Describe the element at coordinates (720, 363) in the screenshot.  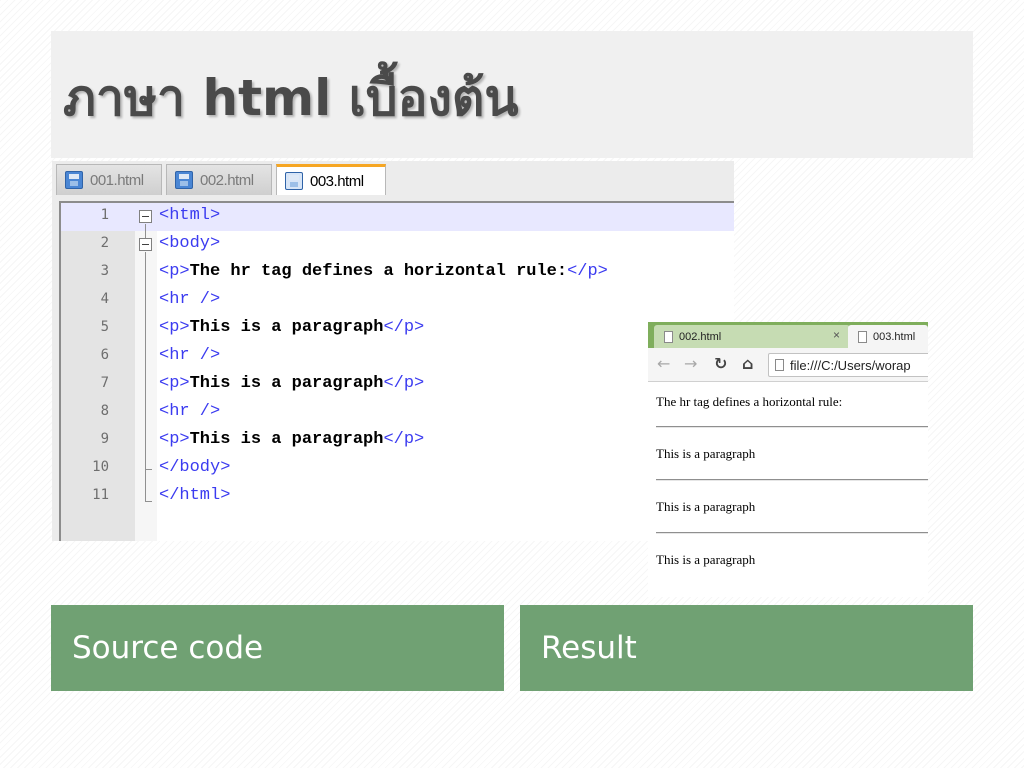
I see `reload-icon: ↻` at that location.